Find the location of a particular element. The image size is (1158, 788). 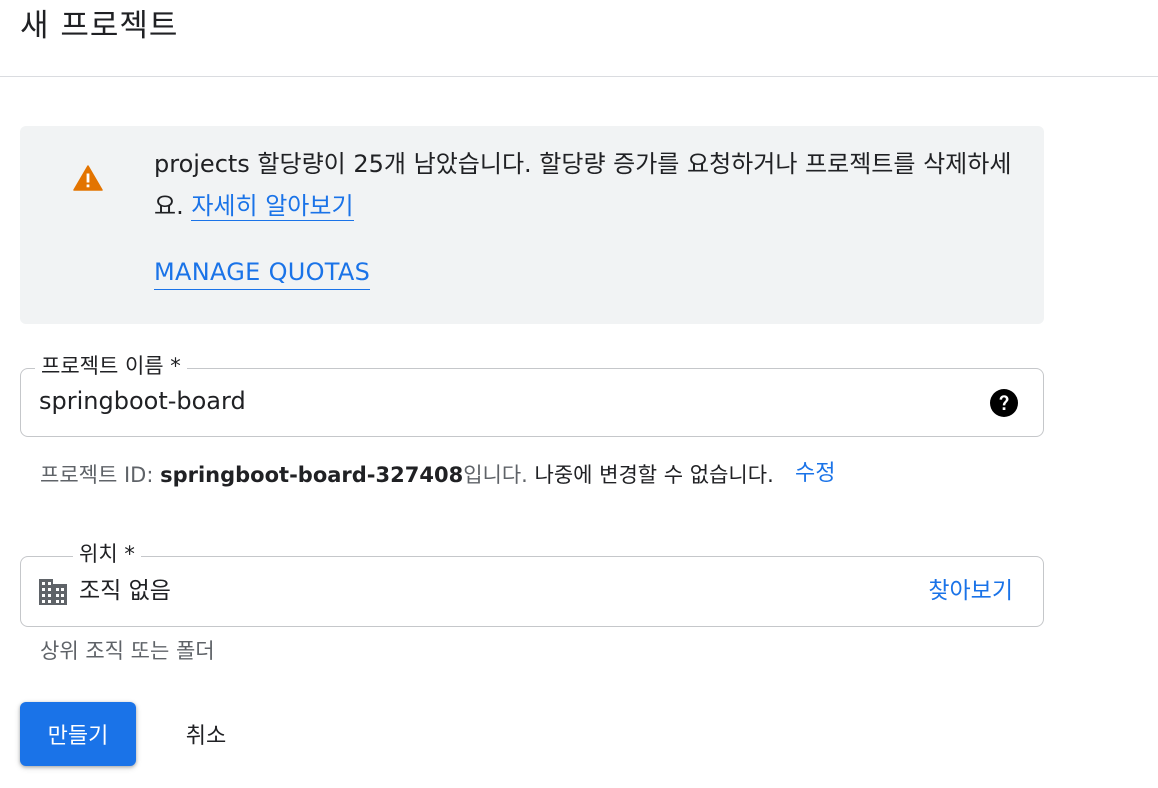

project-id-note: 나중에 변경할 수 없습니다. is located at coordinates (650, 475).